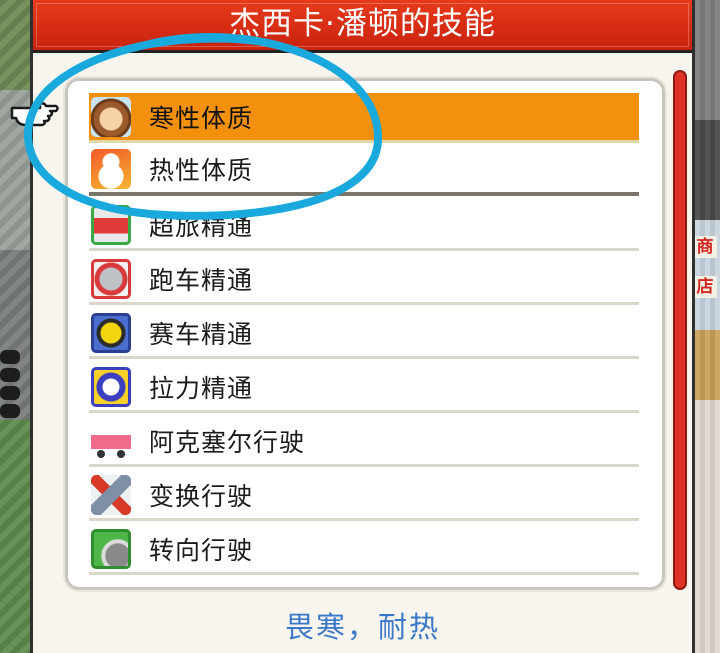  Describe the element at coordinates (34, 114) in the screenshot. I see `pointing-hand-cursor-icon` at that location.